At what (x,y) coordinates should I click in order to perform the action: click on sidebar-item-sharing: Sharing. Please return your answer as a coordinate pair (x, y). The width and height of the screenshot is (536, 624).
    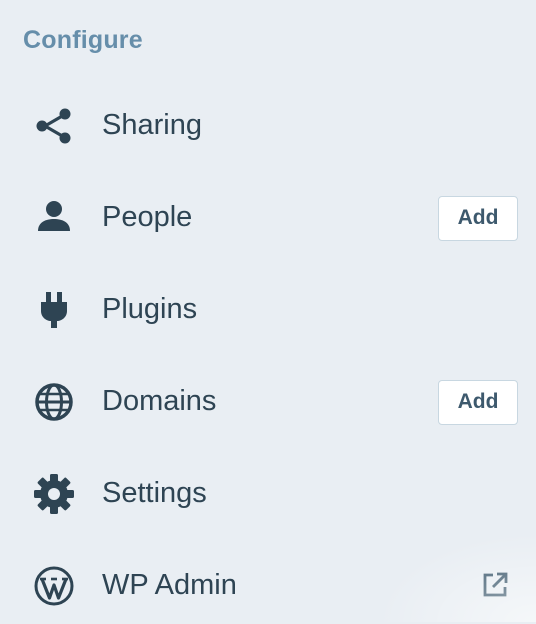
    Looking at the image, I should click on (268, 124).